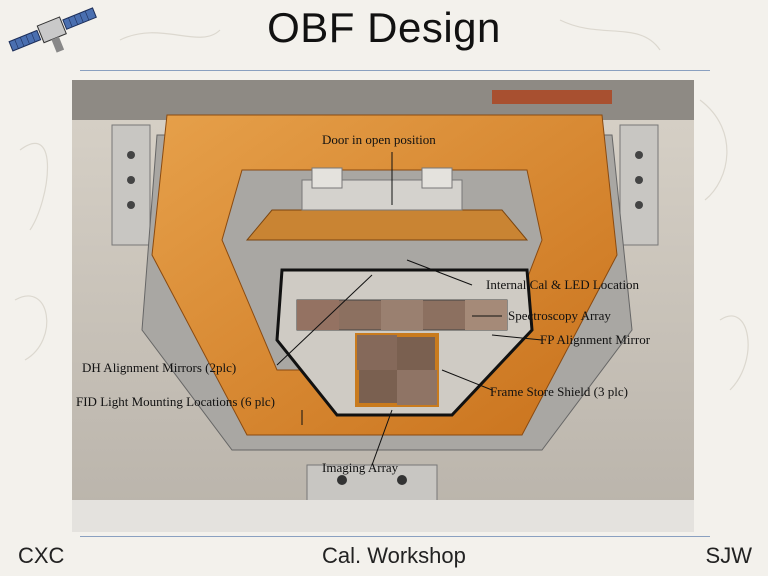 This screenshot has height=576, width=768. Describe the element at coordinates (728, 555) in the screenshot. I see `footer-right: SJW` at that location.